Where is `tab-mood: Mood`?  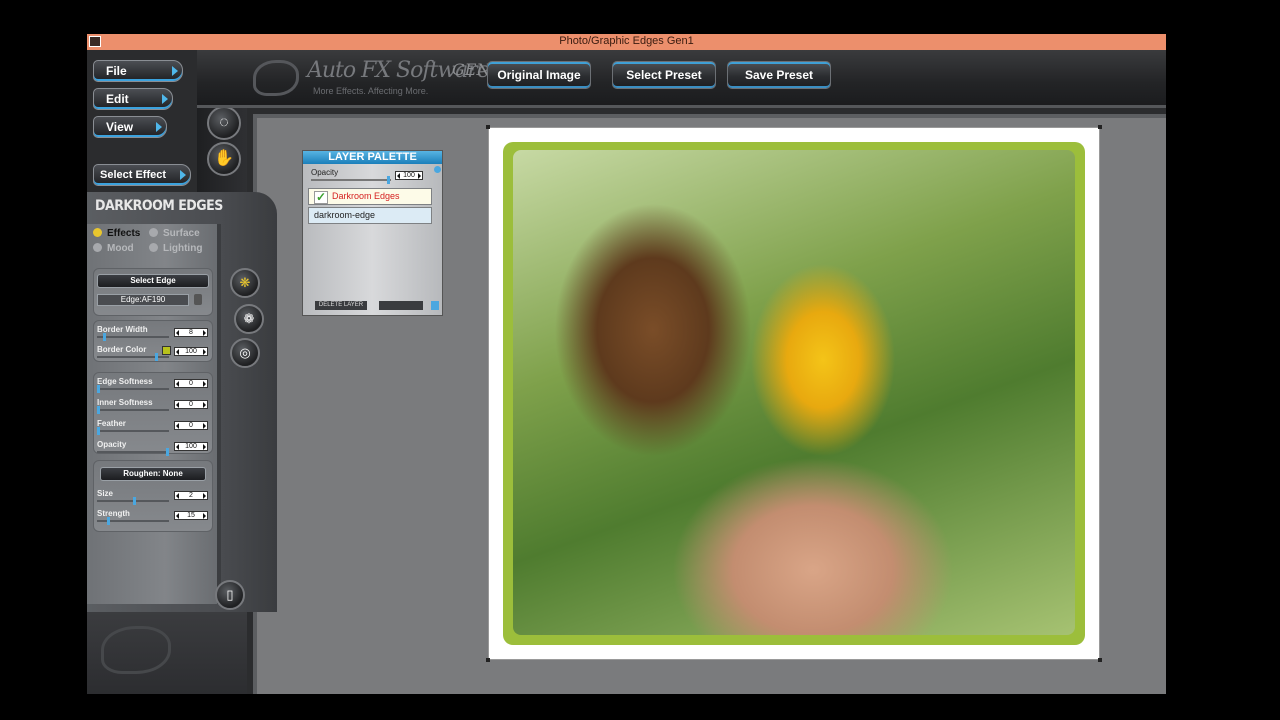
tab-mood: Mood is located at coordinates (113, 248).